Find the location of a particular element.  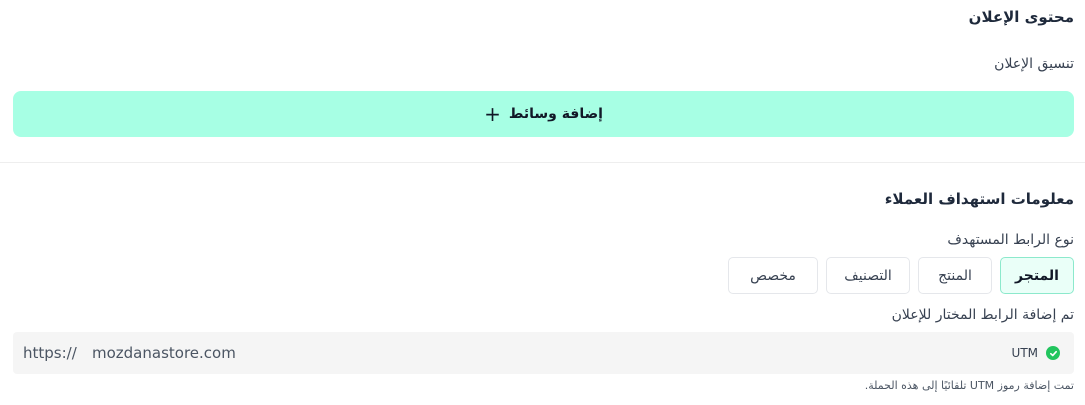

utm-status: UTM is located at coordinates (1036, 353).